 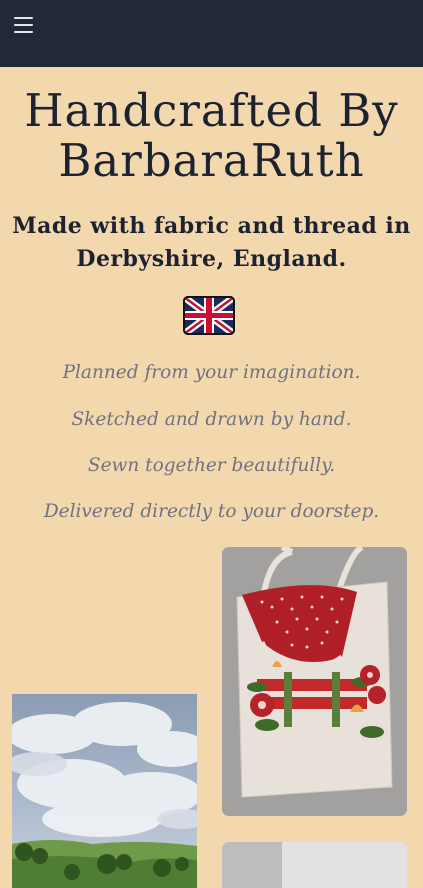 What do you see at coordinates (211, 33) in the screenshot?
I see `top-navbar` at bounding box center [211, 33].